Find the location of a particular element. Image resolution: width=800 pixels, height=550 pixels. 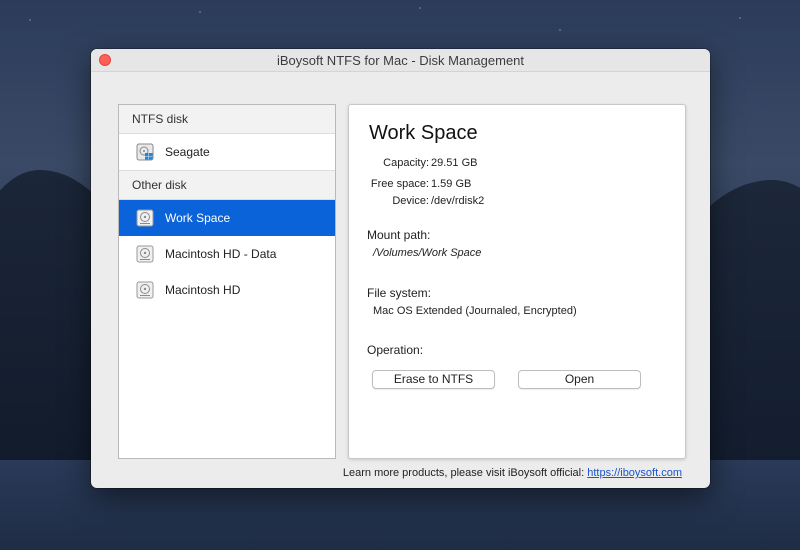

mount-path-label: Mount path: is located at coordinates (399, 235).